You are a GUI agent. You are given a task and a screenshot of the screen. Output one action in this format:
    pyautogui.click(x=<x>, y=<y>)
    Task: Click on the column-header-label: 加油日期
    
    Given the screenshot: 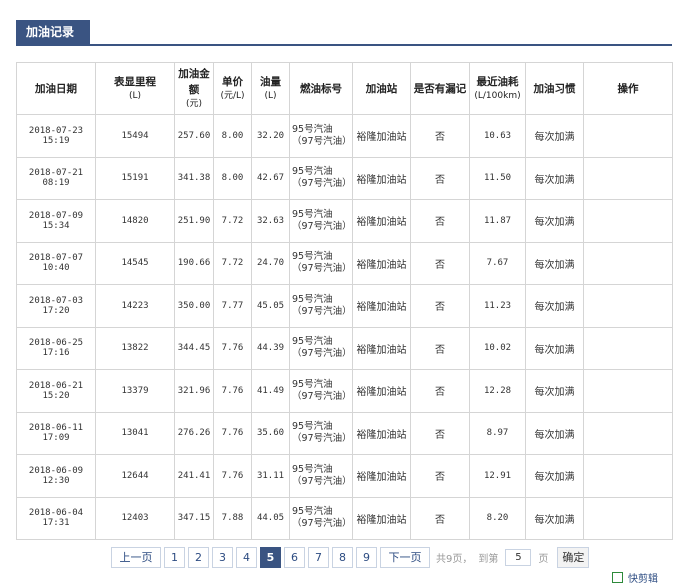 What is the action you would take?
    pyautogui.click(x=56, y=88)
    